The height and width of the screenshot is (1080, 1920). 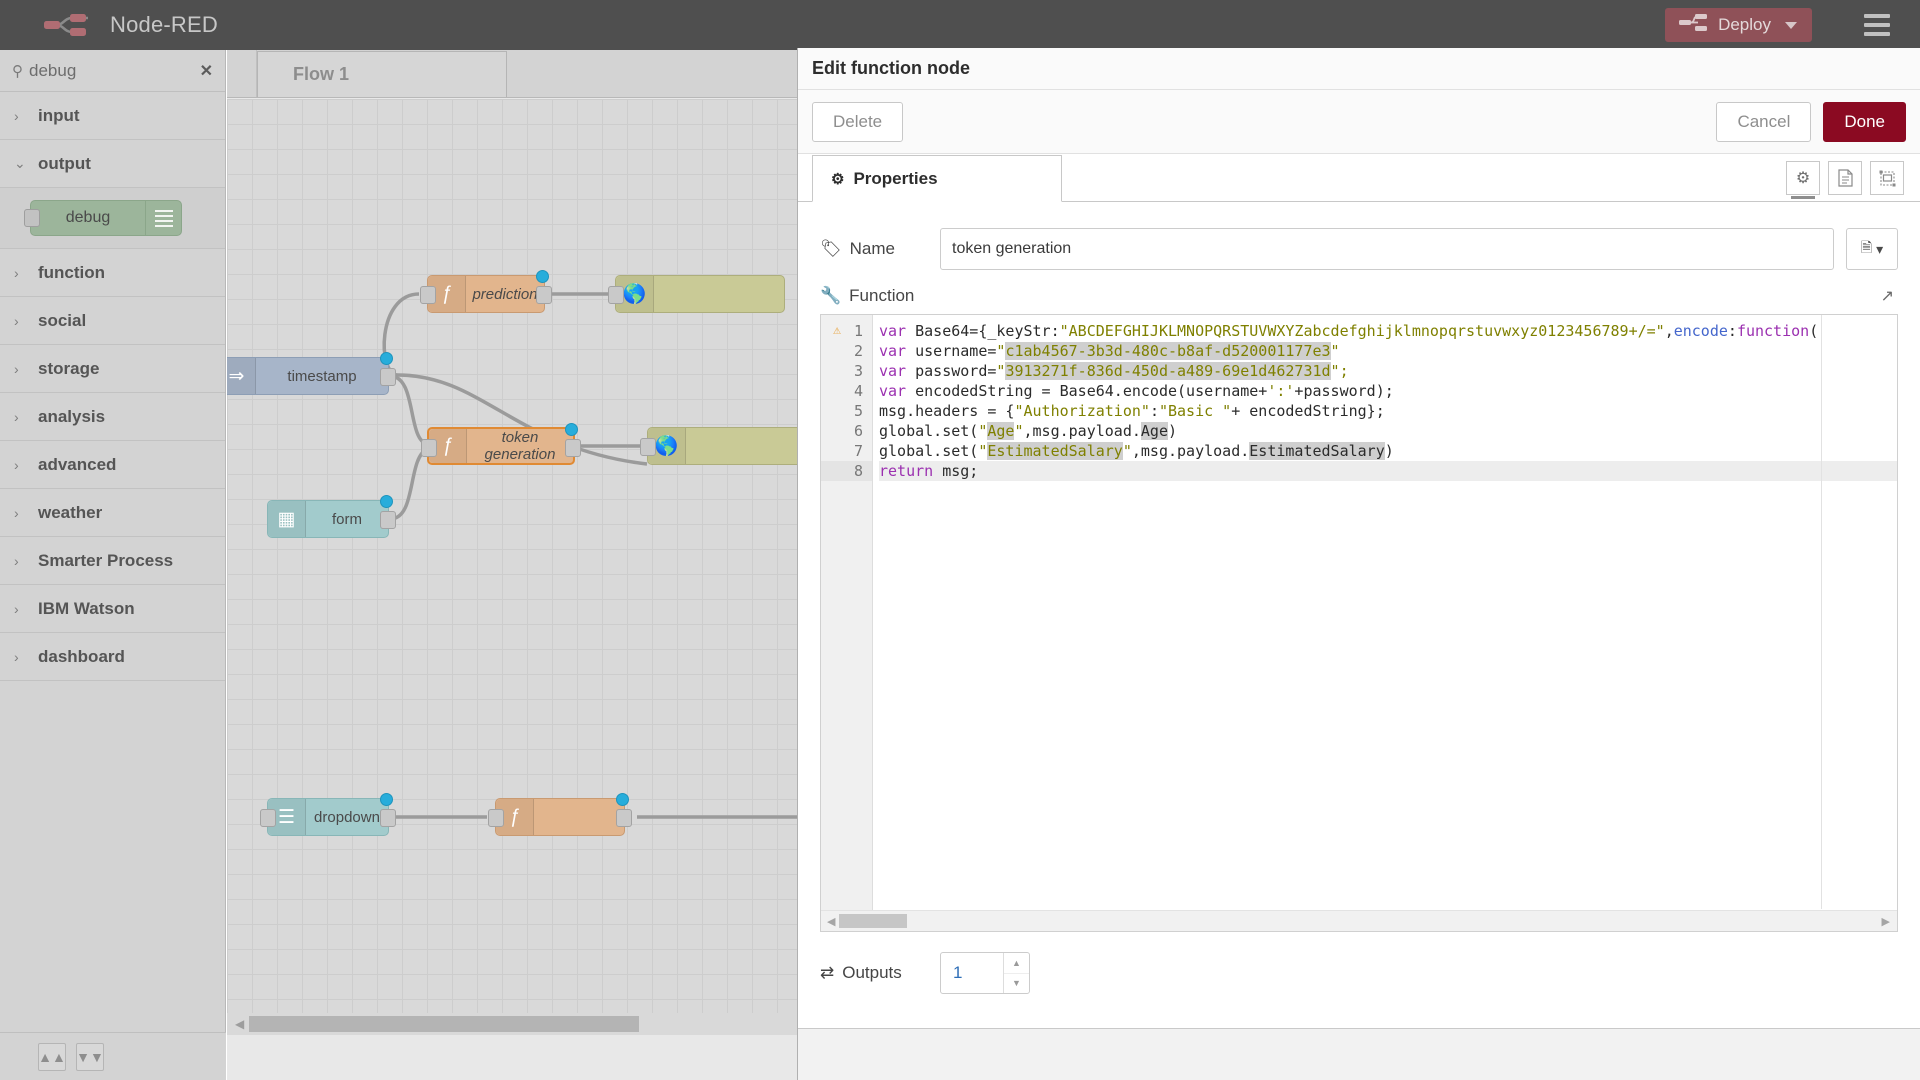 What do you see at coordinates (1168, 371) in the screenshot?
I see `code-token: 3913271f-836d-450d-a489-69e1d462731d` at bounding box center [1168, 371].